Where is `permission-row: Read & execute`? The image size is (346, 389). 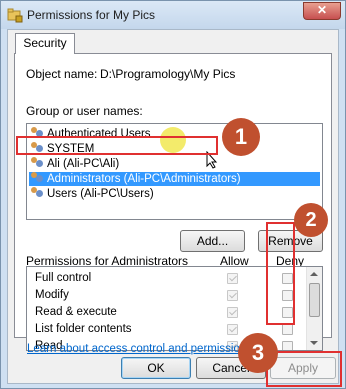 permission-row: Read & execute is located at coordinates (165, 312).